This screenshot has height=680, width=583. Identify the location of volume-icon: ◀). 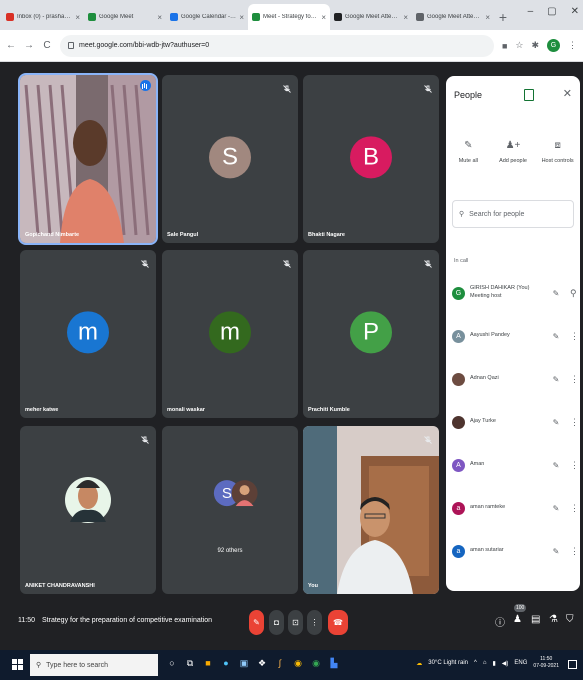
(505, 663).